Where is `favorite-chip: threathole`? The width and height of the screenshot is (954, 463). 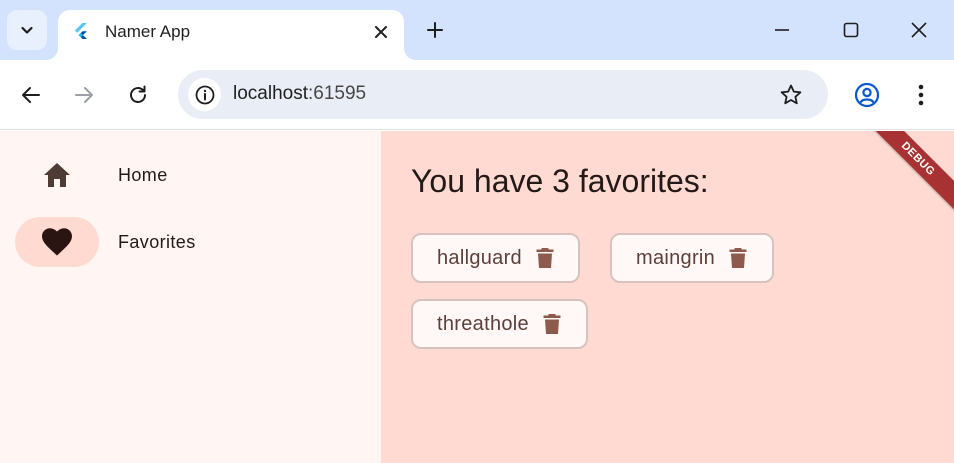
favorite-chip: threathole is located at coordinates (499, 324).